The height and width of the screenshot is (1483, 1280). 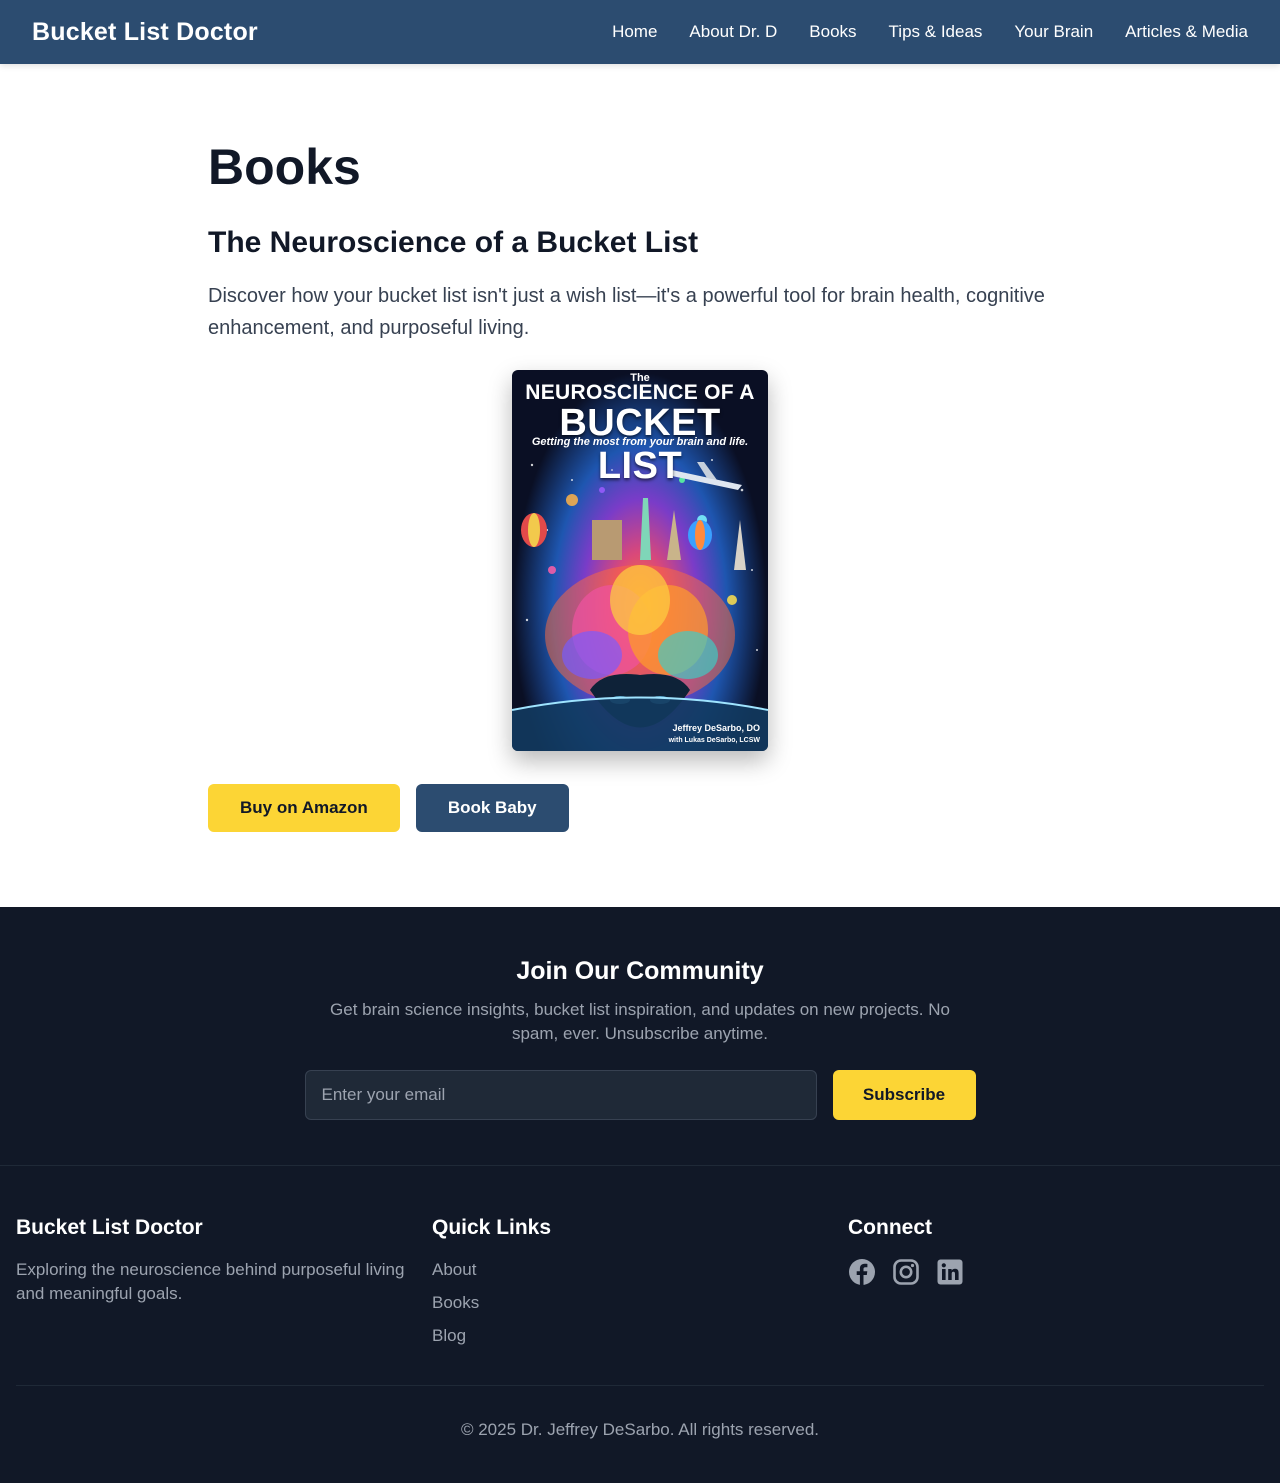 What do you see at coordinates (453, 242) in the screenshot?
I see `book-title: The Neuroscience of a Bucket List` at bounding box center [453, 242].